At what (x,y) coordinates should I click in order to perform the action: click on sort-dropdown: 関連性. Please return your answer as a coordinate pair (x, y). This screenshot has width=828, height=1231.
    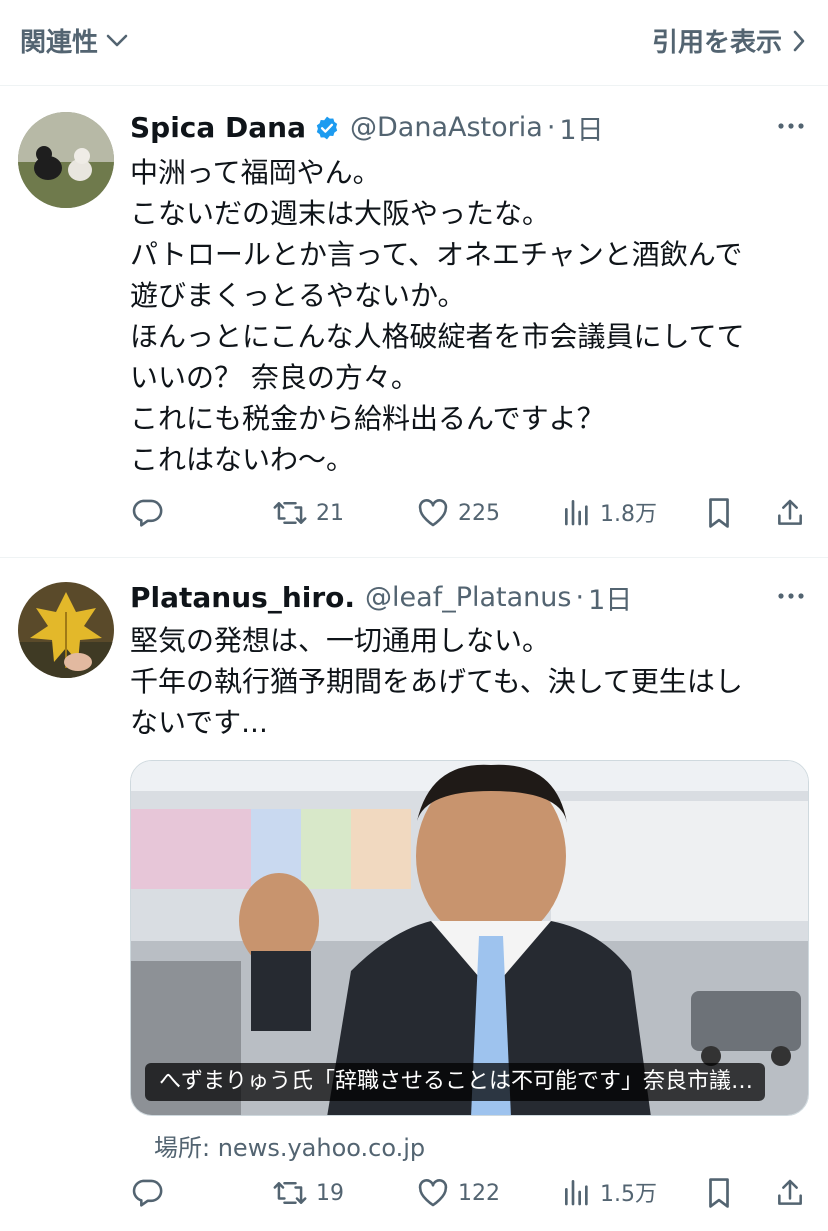
    Looking at the image, I should click on (74, 40).